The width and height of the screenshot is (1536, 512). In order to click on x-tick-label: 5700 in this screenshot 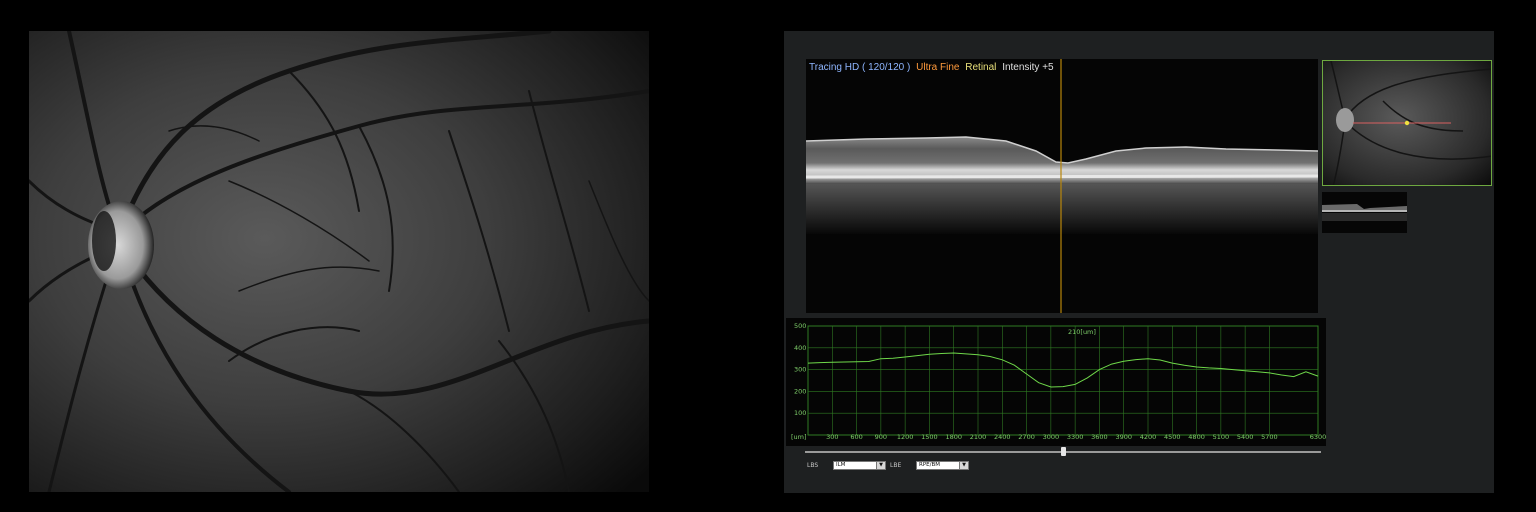, I will do `click(1269, 437)`.